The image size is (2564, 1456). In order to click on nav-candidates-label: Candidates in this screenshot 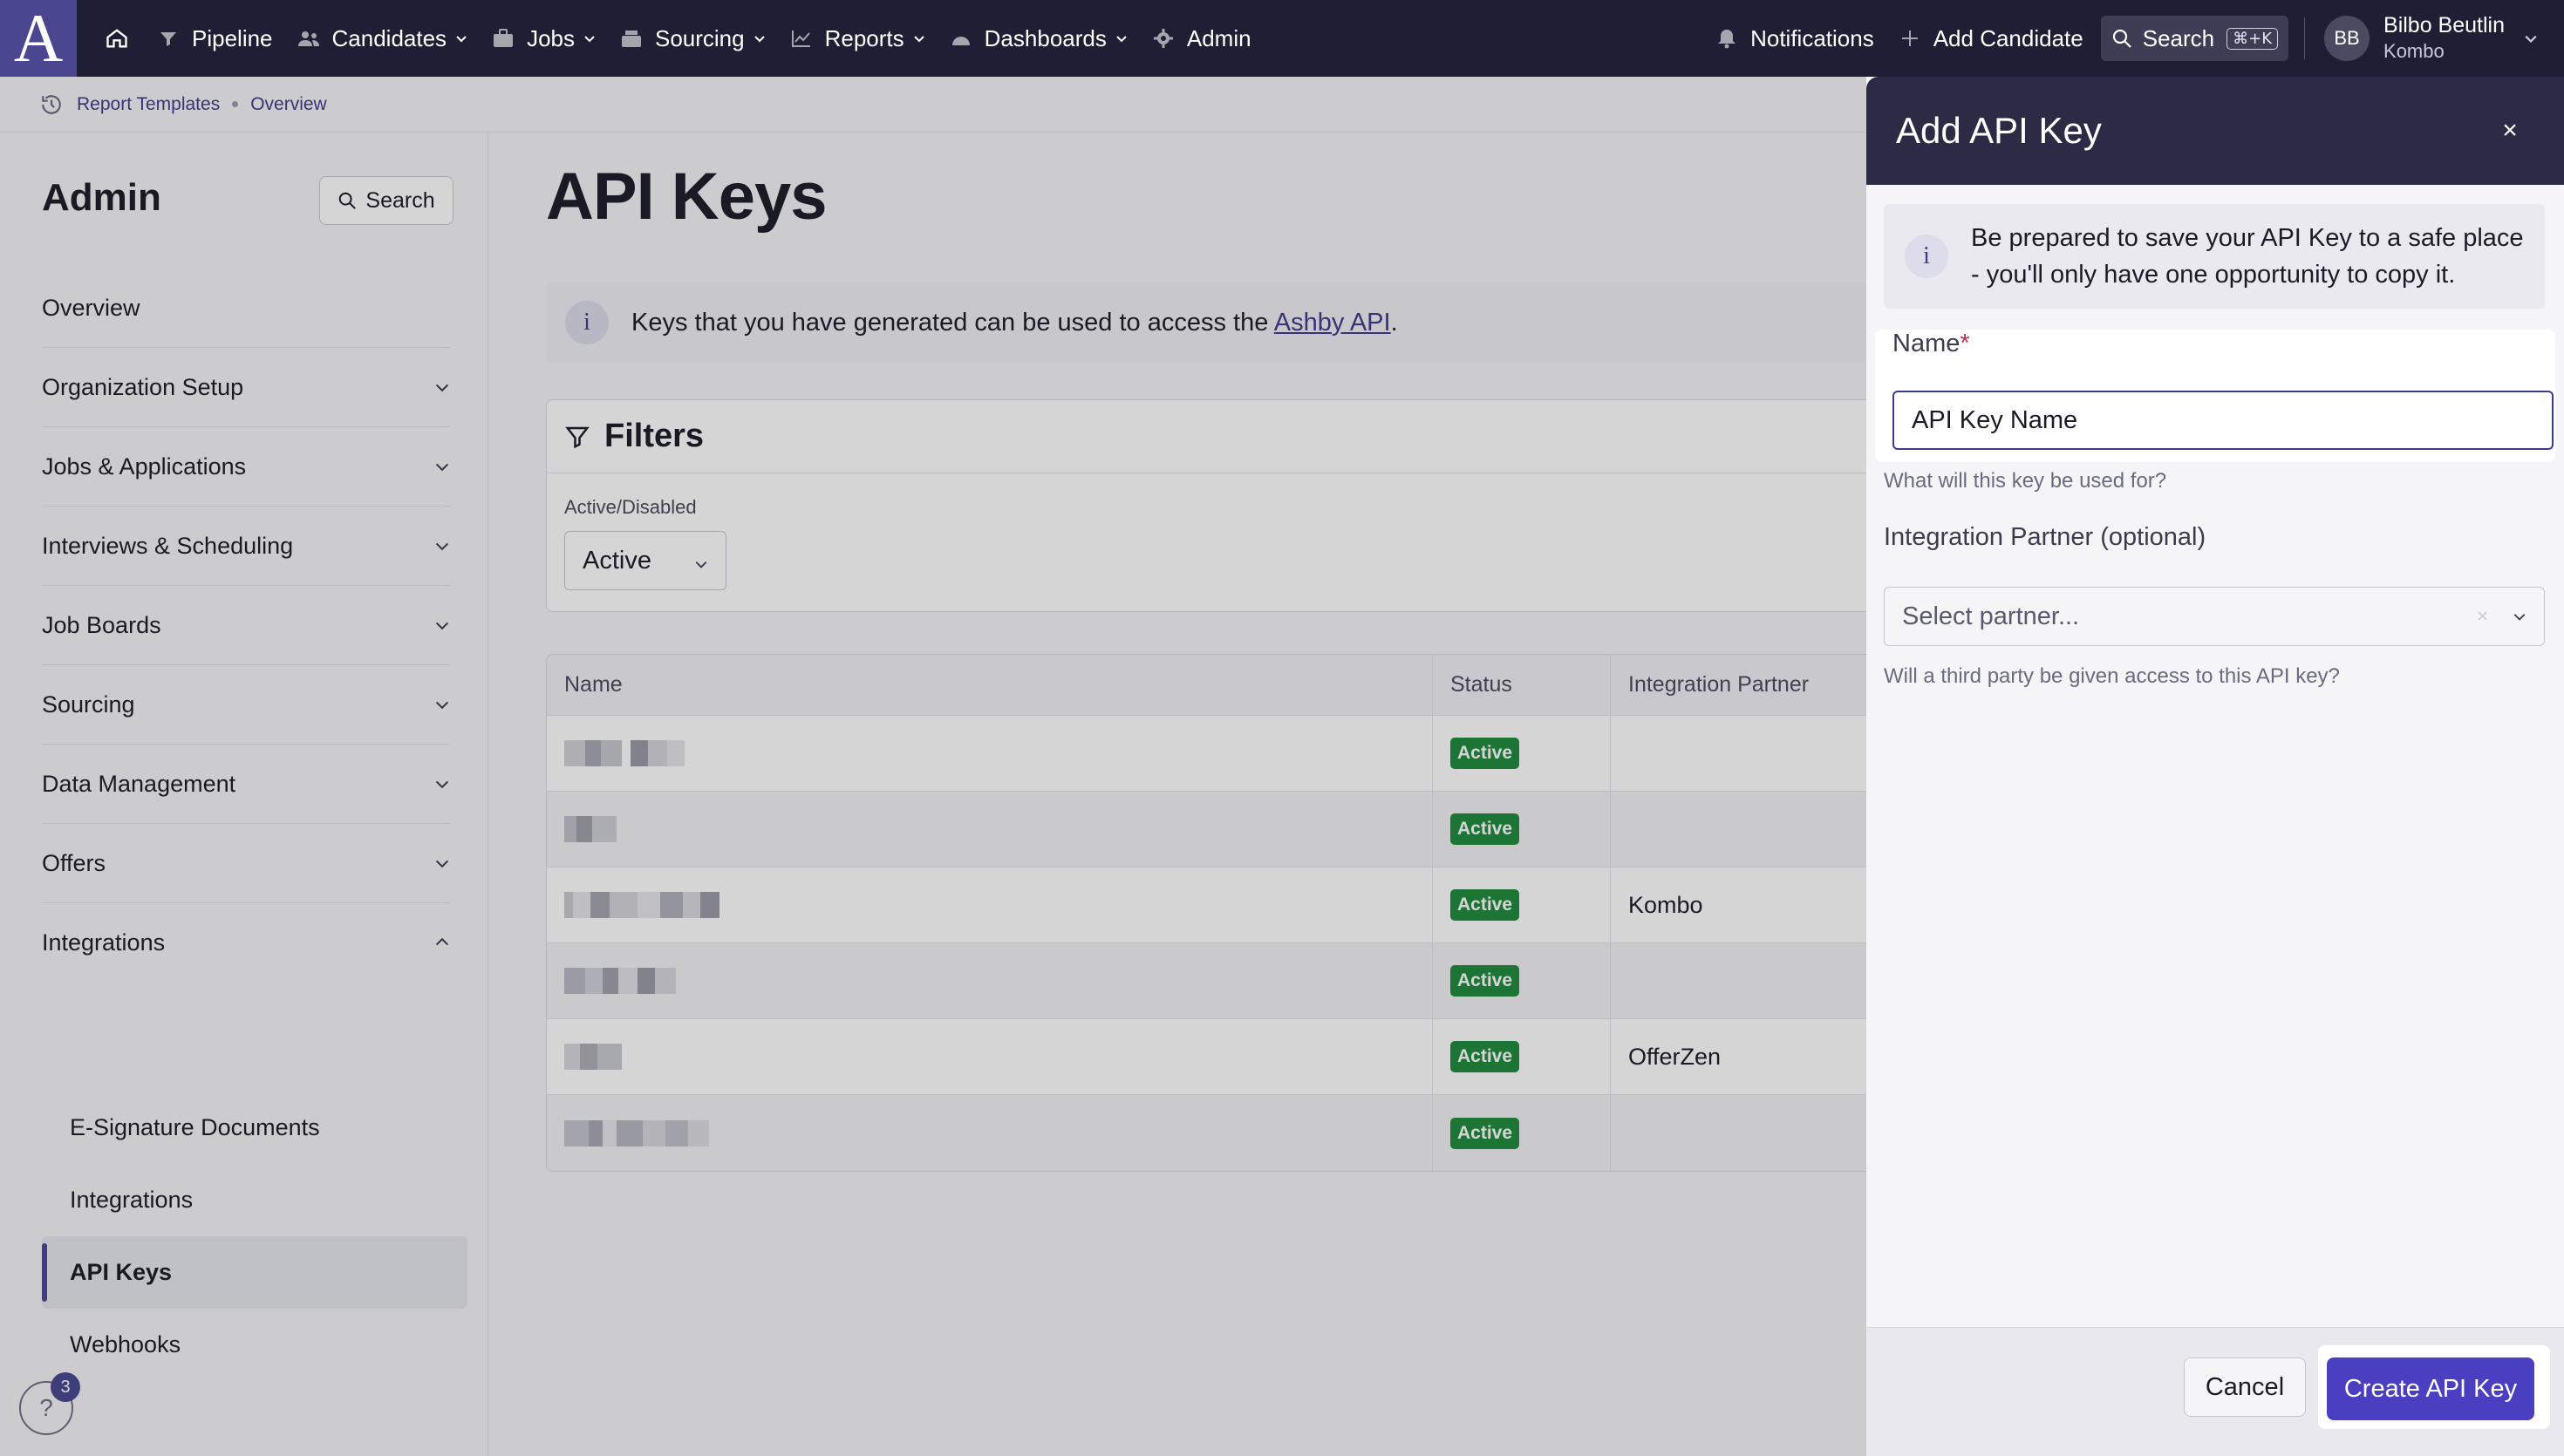, I will do `click(389, 37)`.